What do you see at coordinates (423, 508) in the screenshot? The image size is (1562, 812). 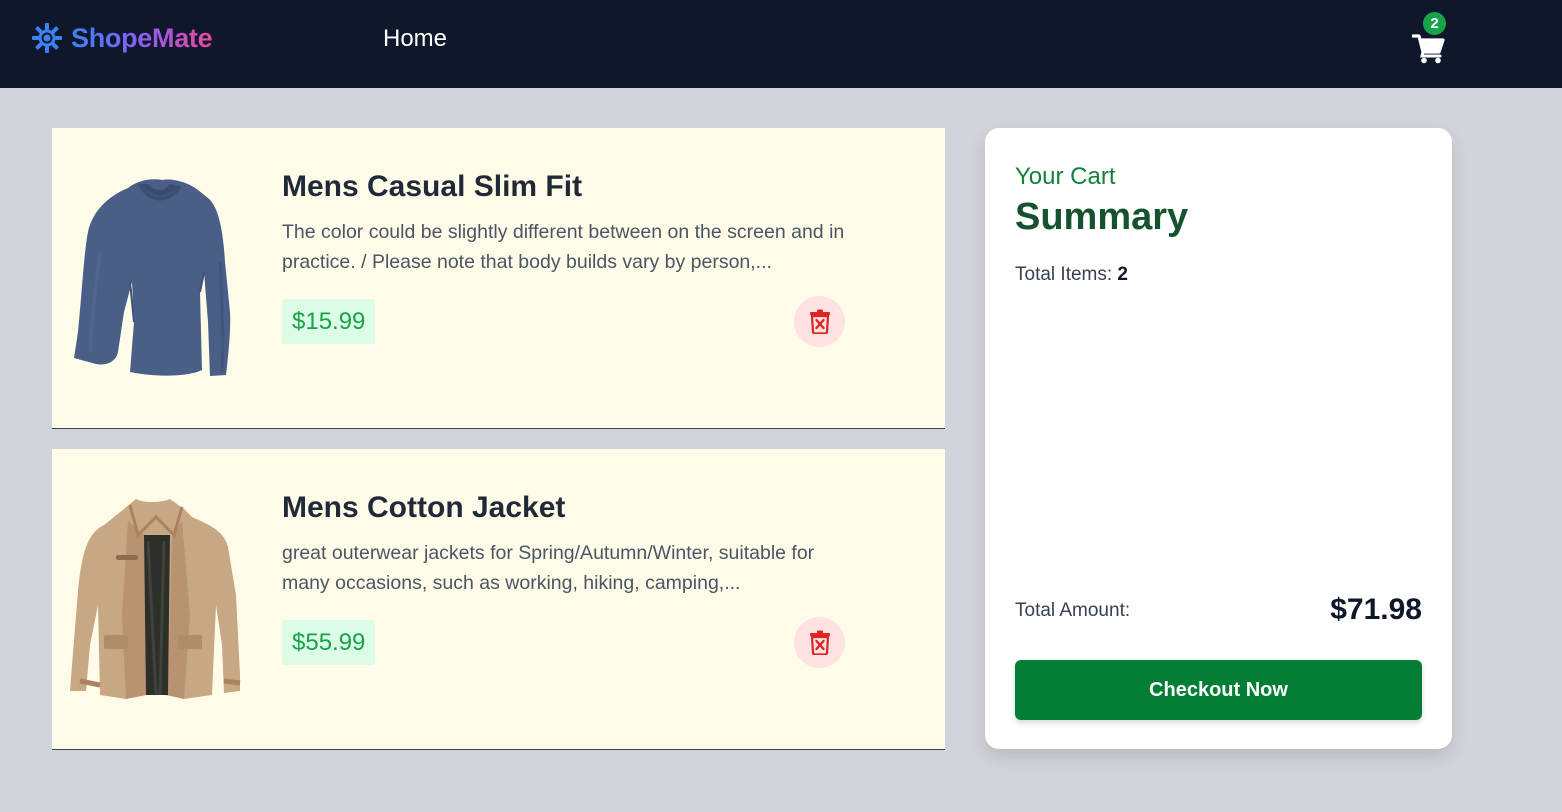 I see `item-title: Mens Cotton Jacket` at bounding box center [423, 508].